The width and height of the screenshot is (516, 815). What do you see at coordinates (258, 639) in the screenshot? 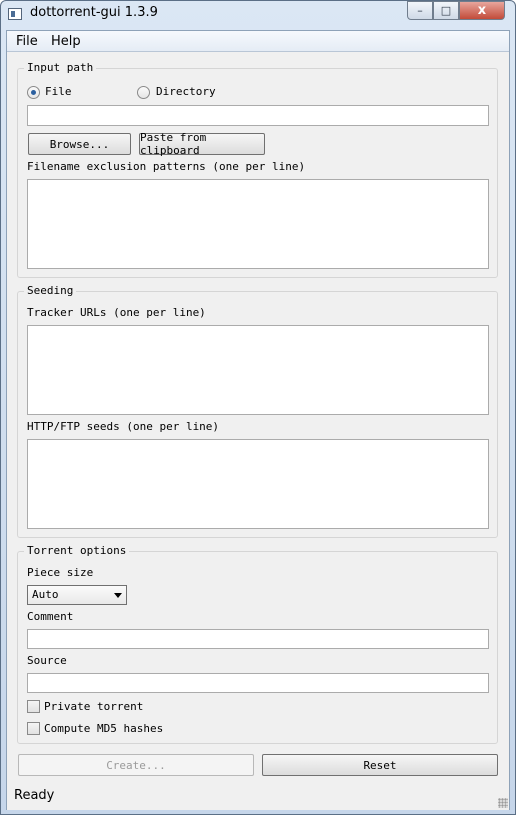
I see `comment-field` at bounding box center [258, 639].